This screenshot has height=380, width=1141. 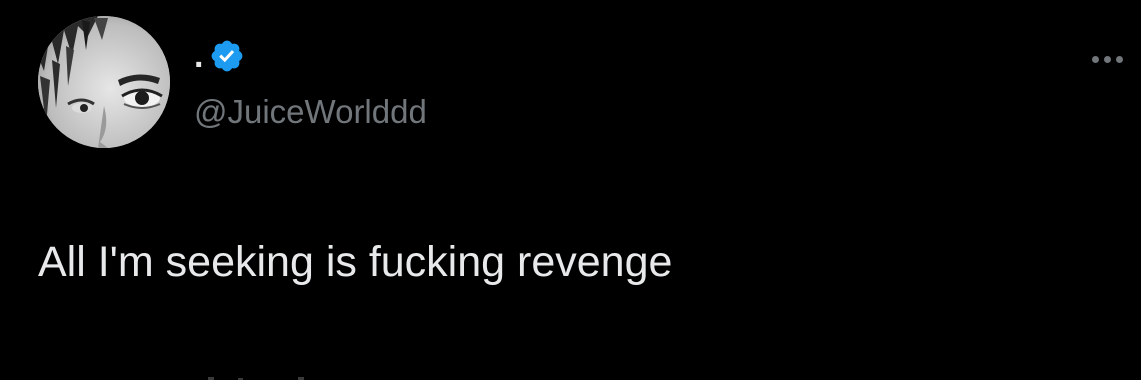 I want to click on verified-badge-icon, so click(x=227, y=56).